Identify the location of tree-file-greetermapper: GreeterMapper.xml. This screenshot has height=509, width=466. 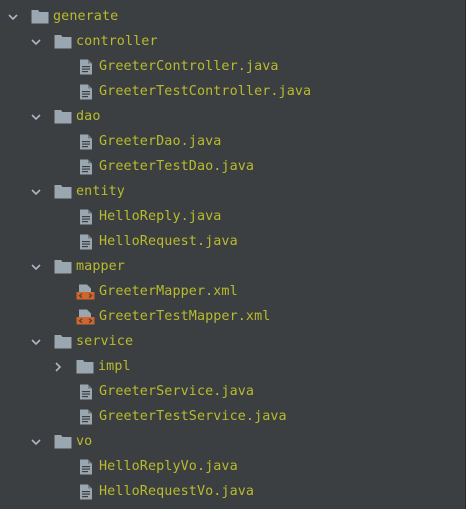
(232, 291).